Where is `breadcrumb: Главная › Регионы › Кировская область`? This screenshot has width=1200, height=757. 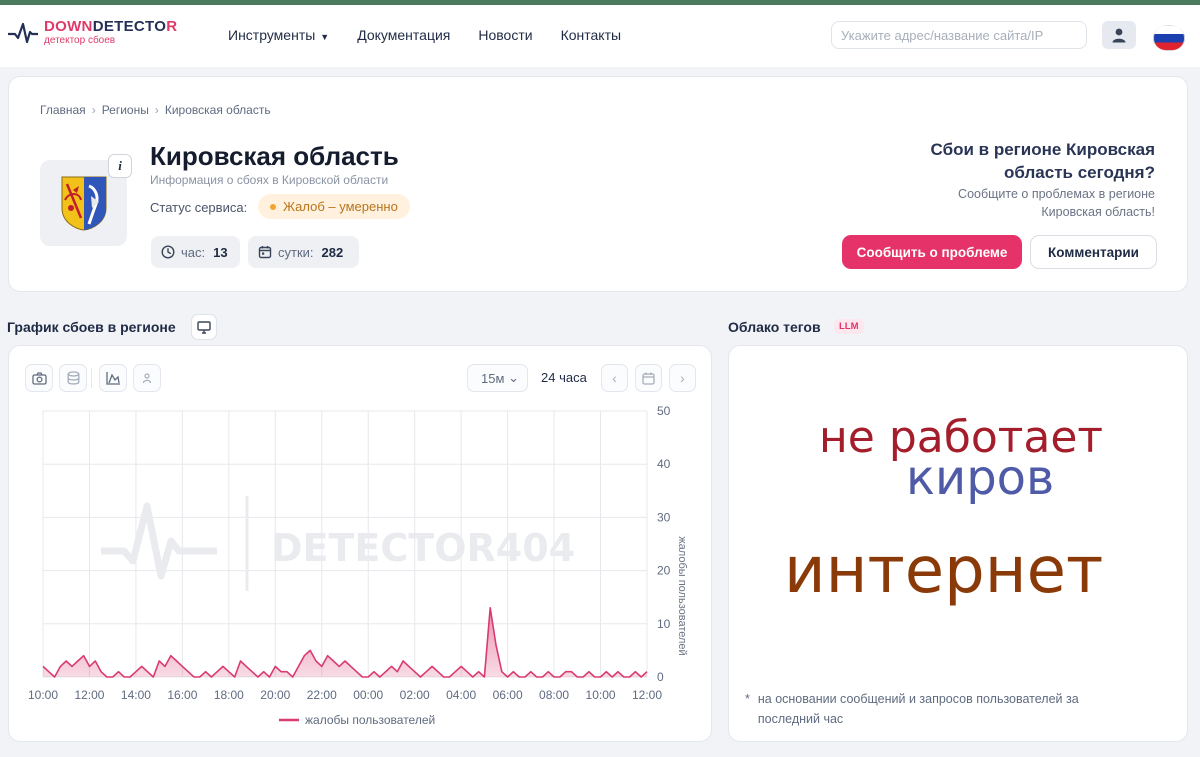 breadcrumb: Главная › Регионы › Кировская область is located at coordinates (155, 110).